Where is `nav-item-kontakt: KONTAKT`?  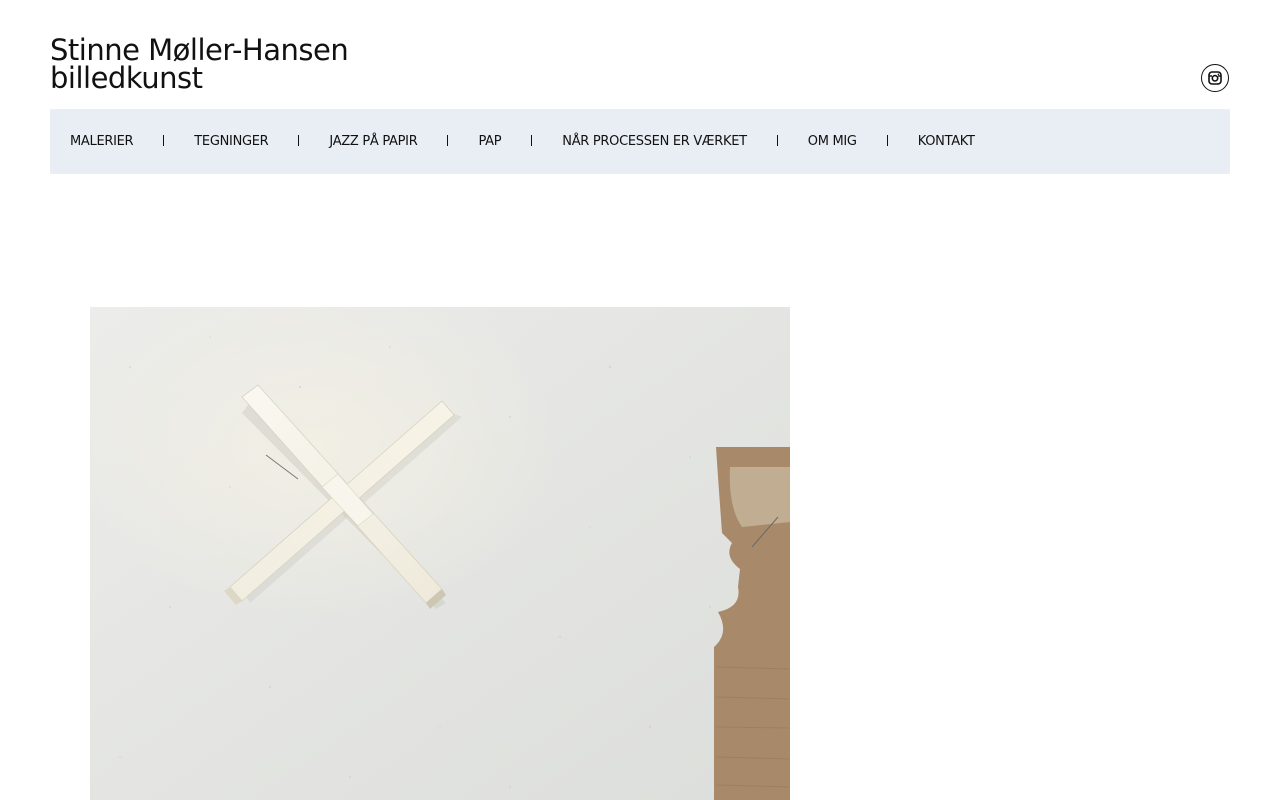 nav-item-kontakt: KONTAKT is located at coordinates (946, 141).